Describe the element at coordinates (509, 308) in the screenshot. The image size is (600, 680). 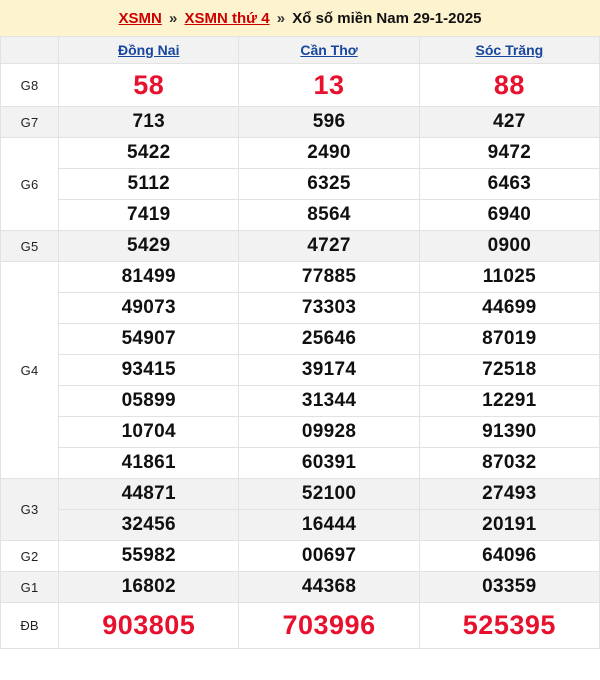
I see `prize-number-cell: 44699` at that location.